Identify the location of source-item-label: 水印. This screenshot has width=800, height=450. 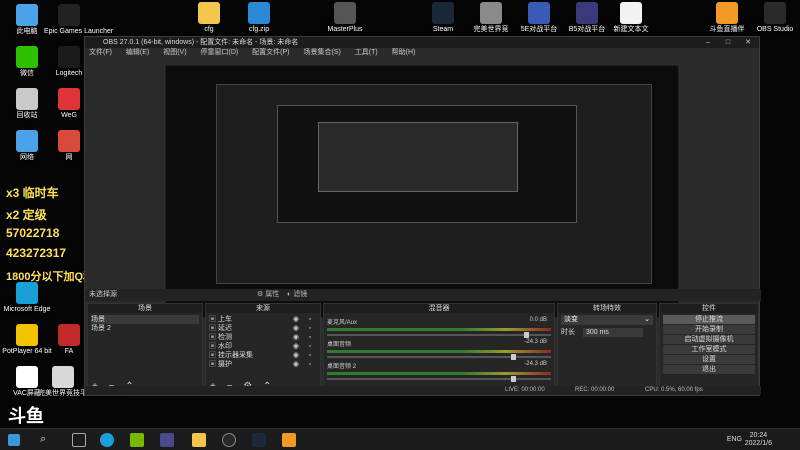
(224, 346).